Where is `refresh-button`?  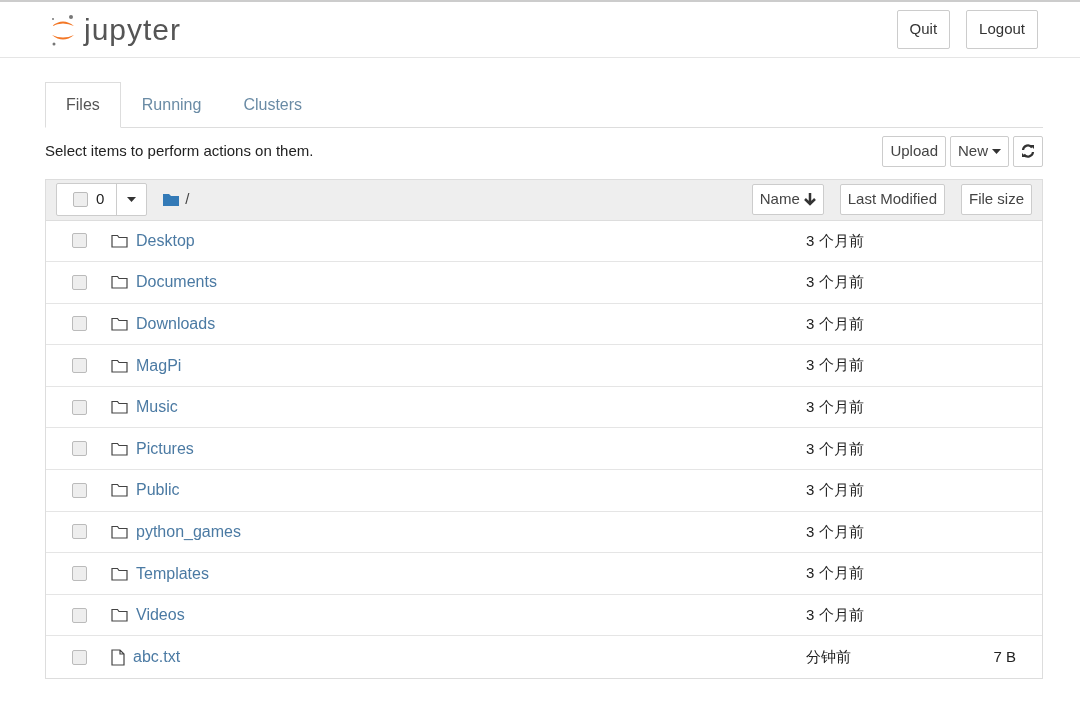 refresh-button is located at coordinates (1028, 151).